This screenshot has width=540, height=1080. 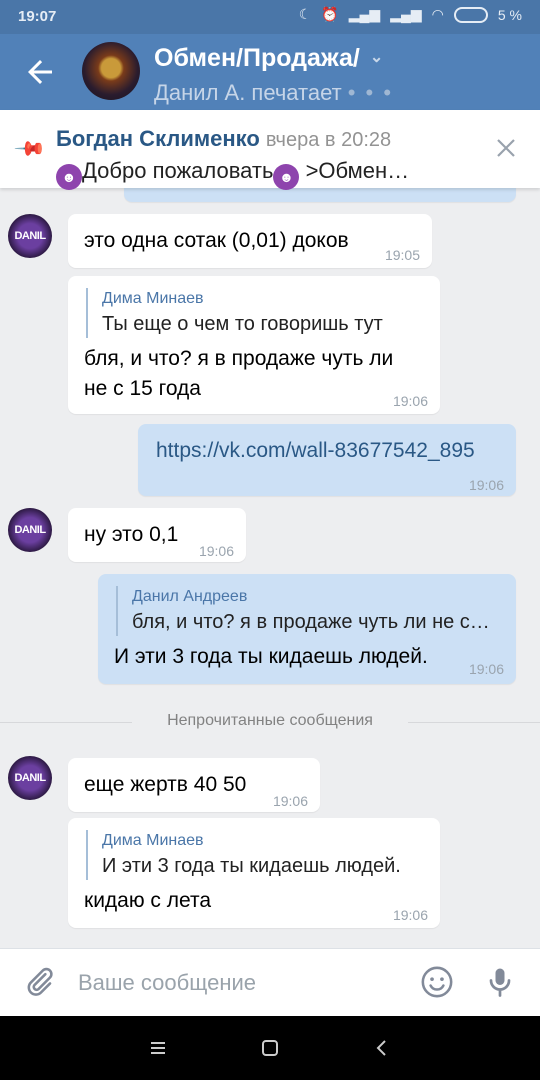 I want to click on chat-header: Обмен/Продажа/ ⌄ Данил А. печатает • • •, so click(x=270, y=72).